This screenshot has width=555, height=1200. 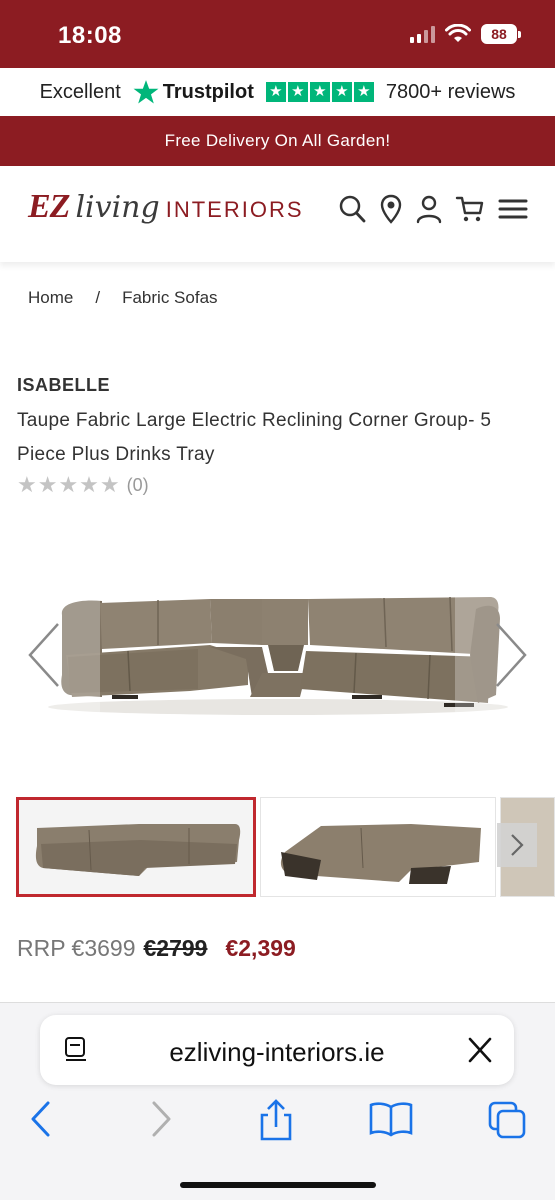 I want to click on chevron-right-icon, so click(x=517, y=845).